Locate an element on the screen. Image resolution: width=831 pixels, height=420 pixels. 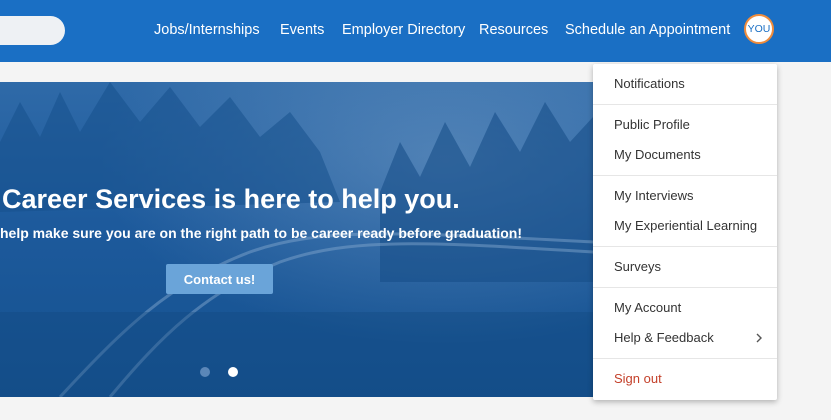
nav-item-resources: Resources is located at coordinates (513, 30).